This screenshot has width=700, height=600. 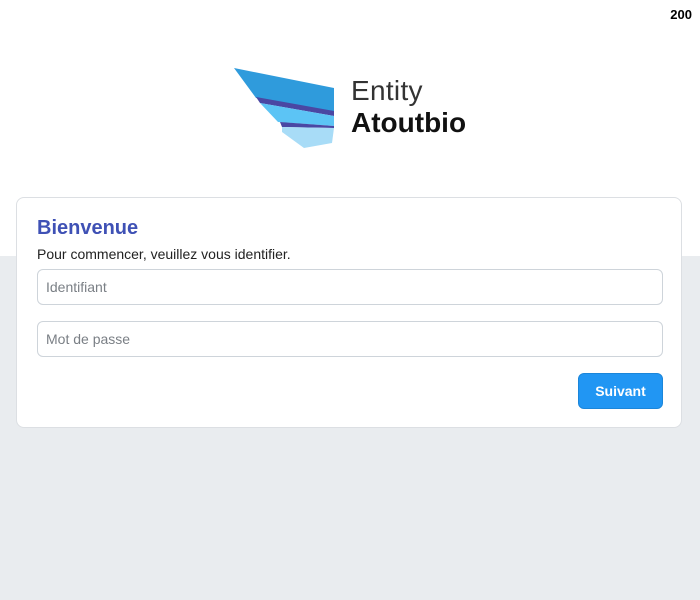 What do you see at coordinates (88, 228) in the screenshot?
I see `welcome-title: Bienvenue` at bounding box center [88, 228].